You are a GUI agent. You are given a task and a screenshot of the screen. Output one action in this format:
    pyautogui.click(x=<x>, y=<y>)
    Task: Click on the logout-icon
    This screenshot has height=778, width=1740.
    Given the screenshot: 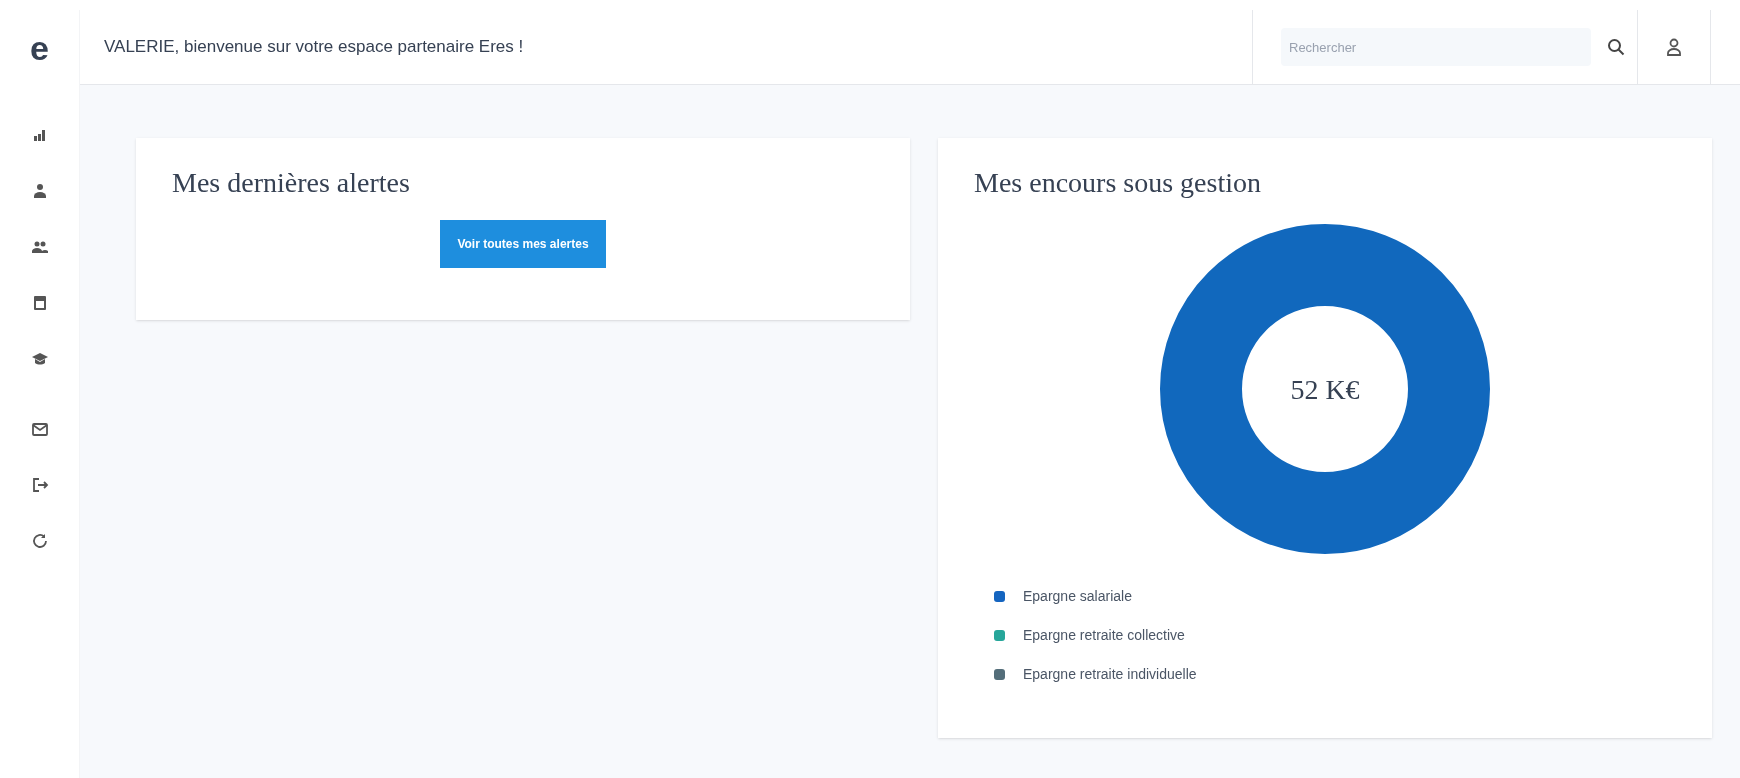 What is the action you would take?
    pyautogui.click(x=39, y=485)
    